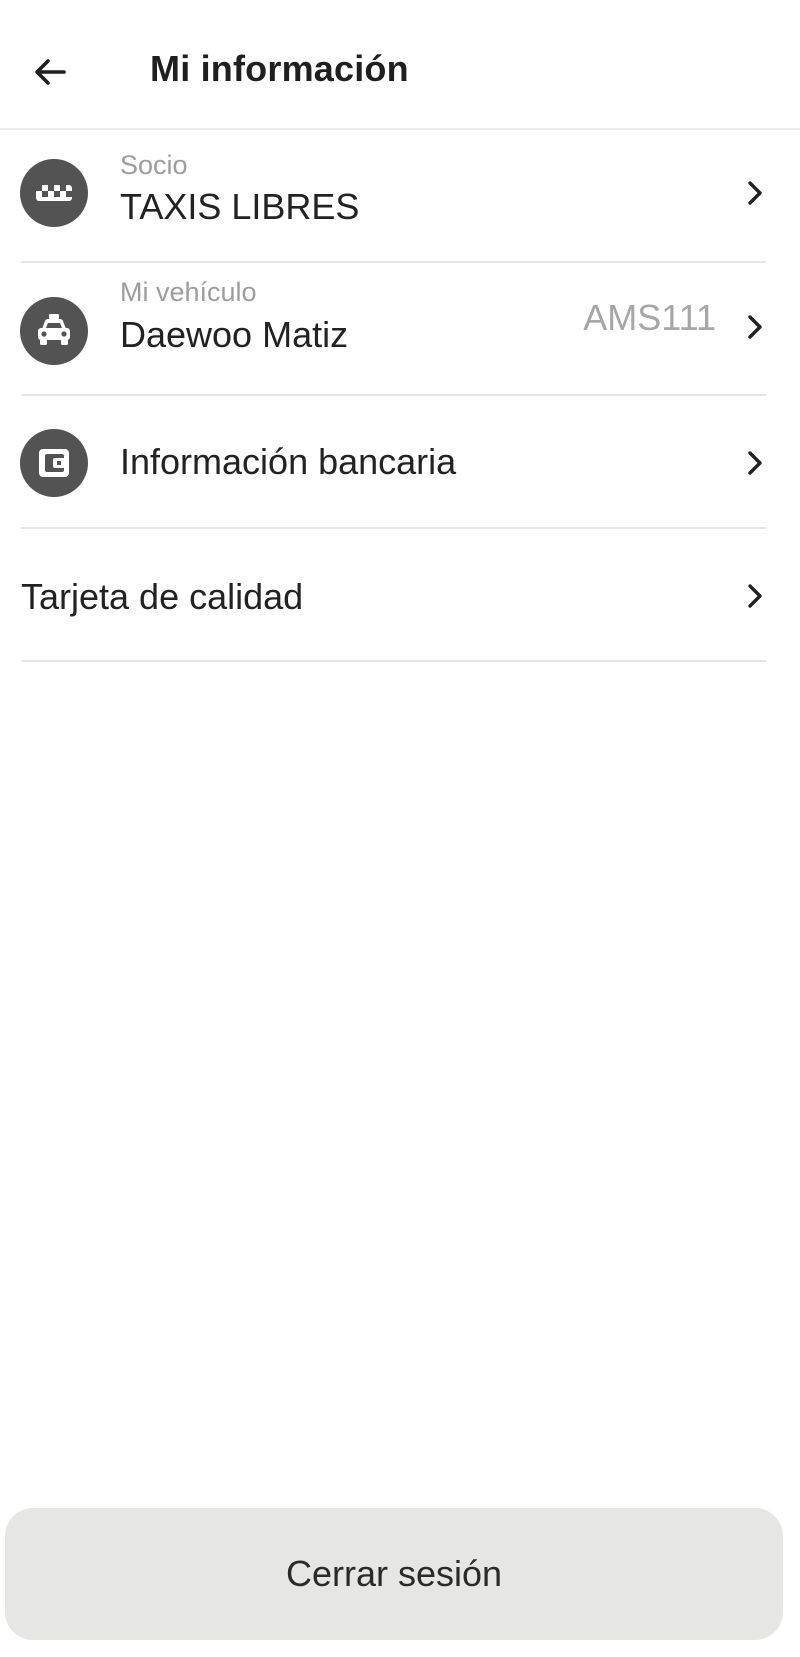 This screenshot has height=1657, width=800. What do you see at coordinates (234, 334) in the screenshot?
I see `vehicle-model: Daewoo Matiz` at bounding box center [234, 334].